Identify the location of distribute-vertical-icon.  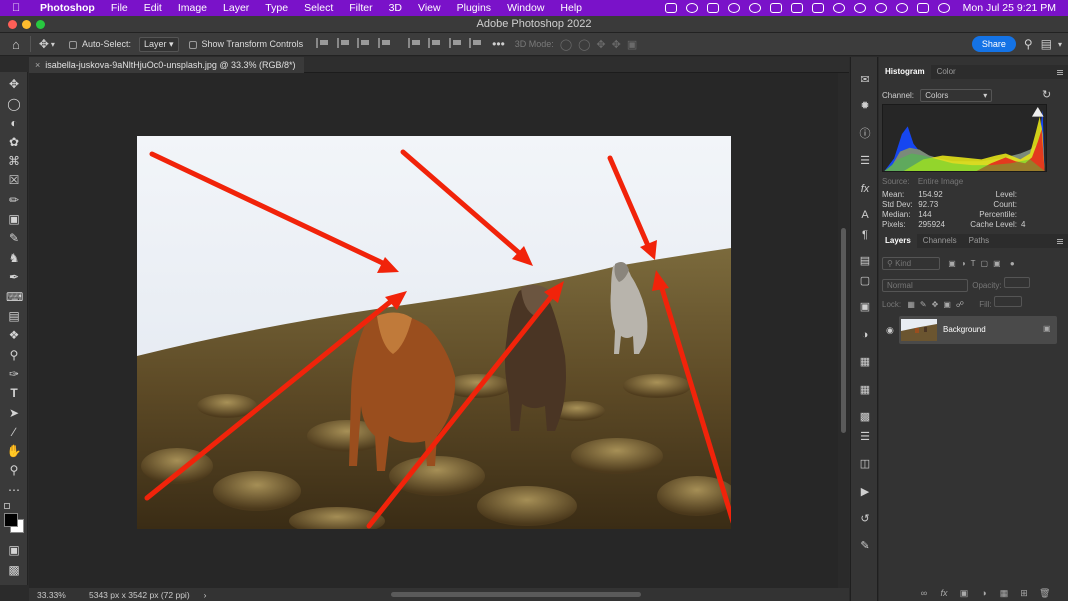
(475, 43).